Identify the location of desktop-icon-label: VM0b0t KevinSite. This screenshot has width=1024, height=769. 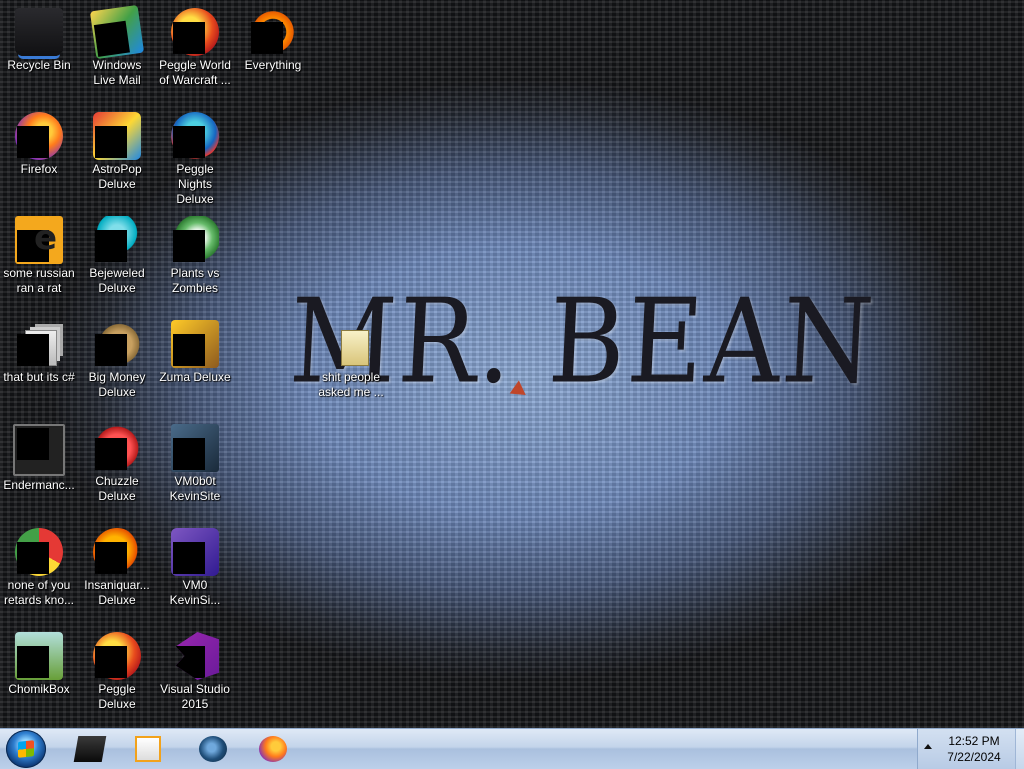
(195, 488).